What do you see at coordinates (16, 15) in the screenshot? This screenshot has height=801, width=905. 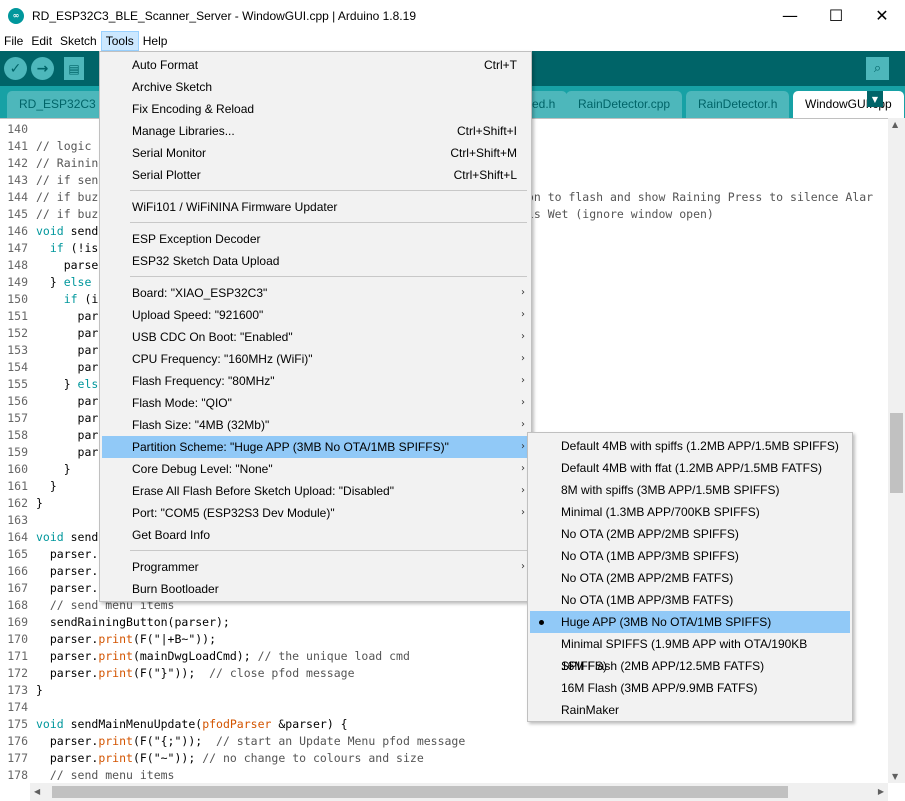 I see `arduino-logo-icon: ∞` at bounding box center [16, 15].